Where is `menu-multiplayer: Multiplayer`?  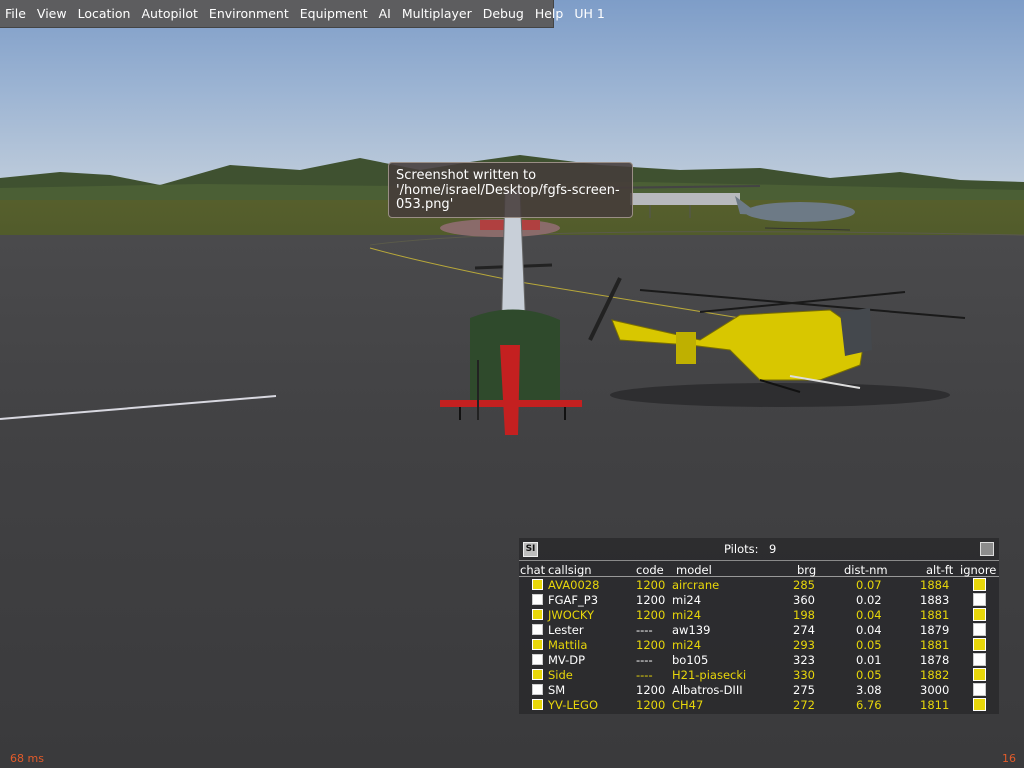
menu-multiplayer: Multiplayer is located at coordinates (437, 13).